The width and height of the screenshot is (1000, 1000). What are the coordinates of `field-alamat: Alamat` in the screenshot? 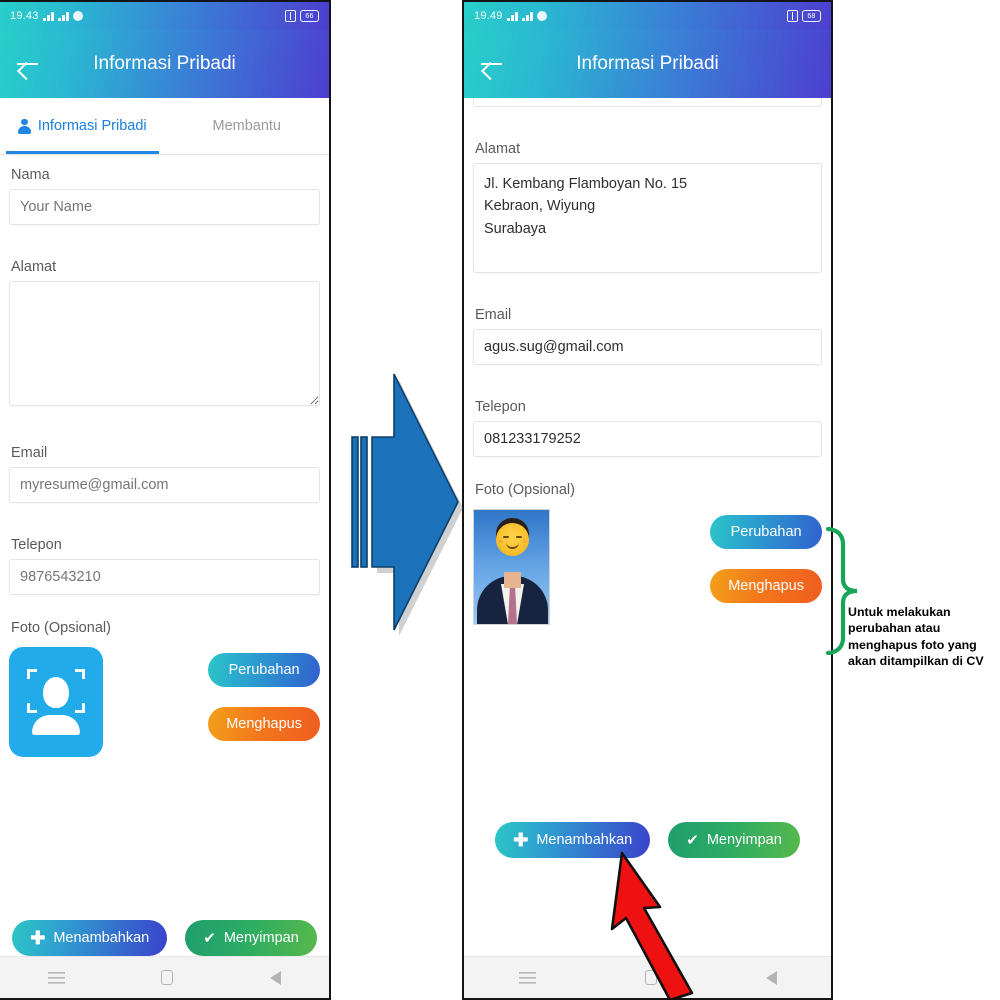 It's located at (164, 329).